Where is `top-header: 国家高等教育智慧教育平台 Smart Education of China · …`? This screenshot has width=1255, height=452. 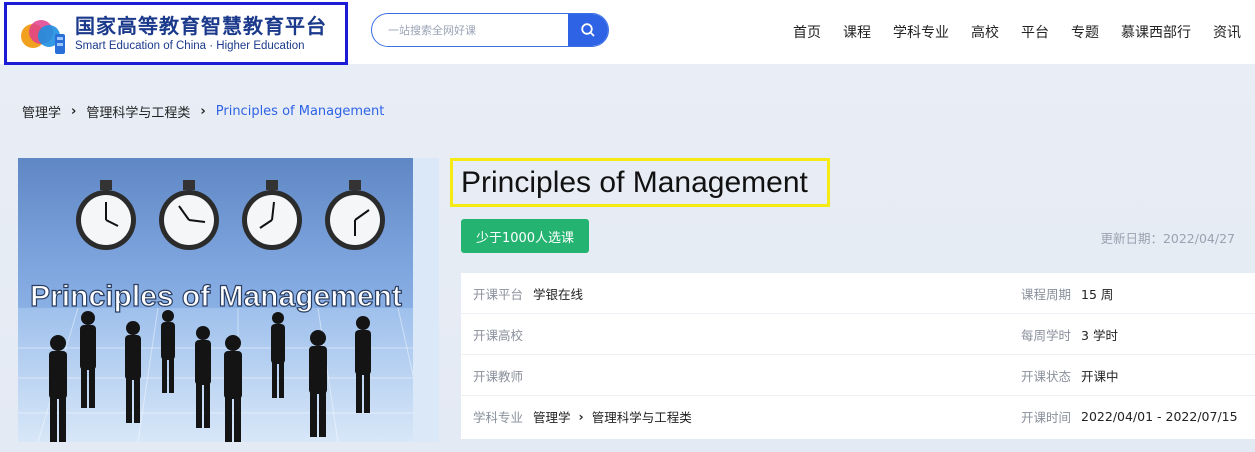 top-header: 国家高等教育智慧教育平台 Smart Education of China · … is located at coordinates (627, 32).